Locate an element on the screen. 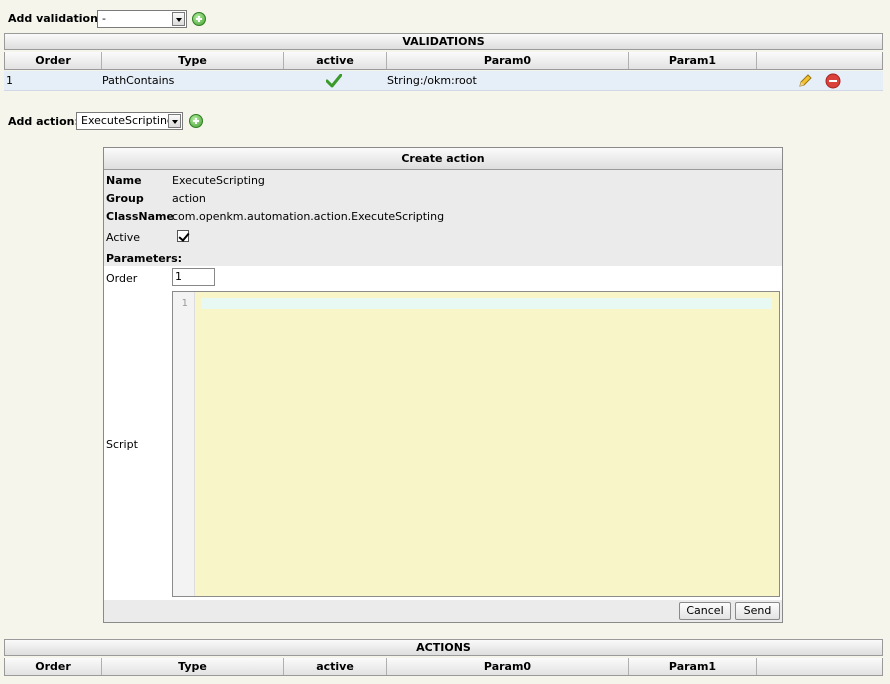  validation-select-value: - is located at coordinates (104, 18).